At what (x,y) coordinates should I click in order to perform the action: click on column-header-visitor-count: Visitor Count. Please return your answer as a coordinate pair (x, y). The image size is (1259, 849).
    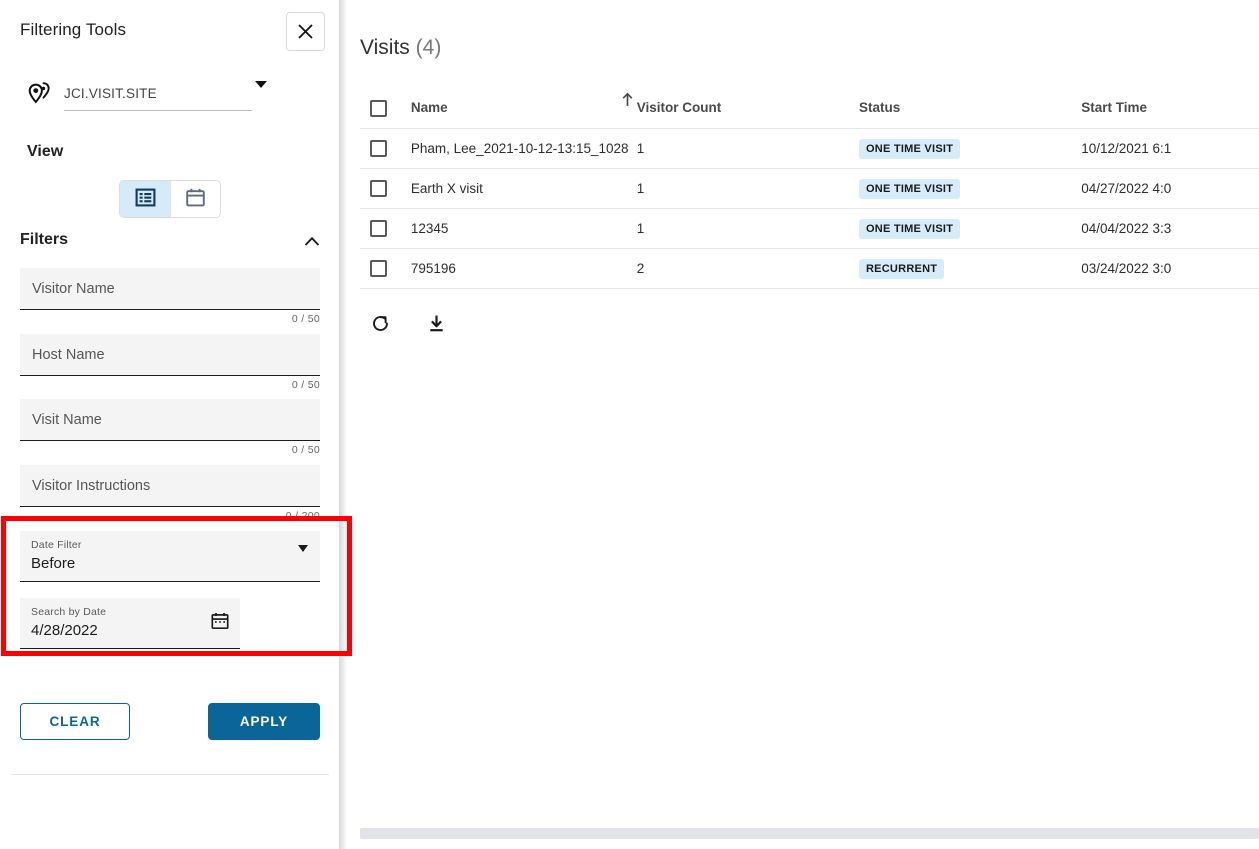
    Looking at the image, I should click on (748, 108).